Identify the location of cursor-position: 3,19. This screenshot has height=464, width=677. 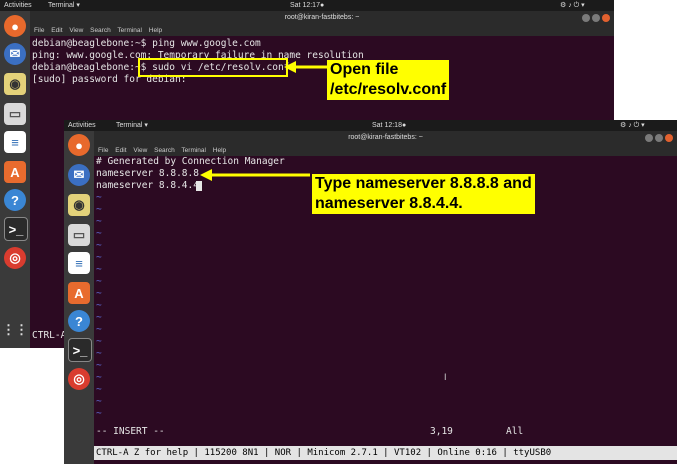
(441, 431).